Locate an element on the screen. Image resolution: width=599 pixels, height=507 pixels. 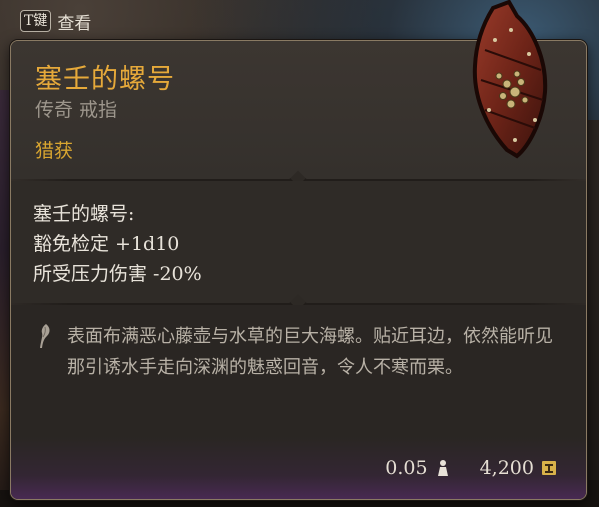
hotkey-badge: T键 is located at coordinates (36, 21).